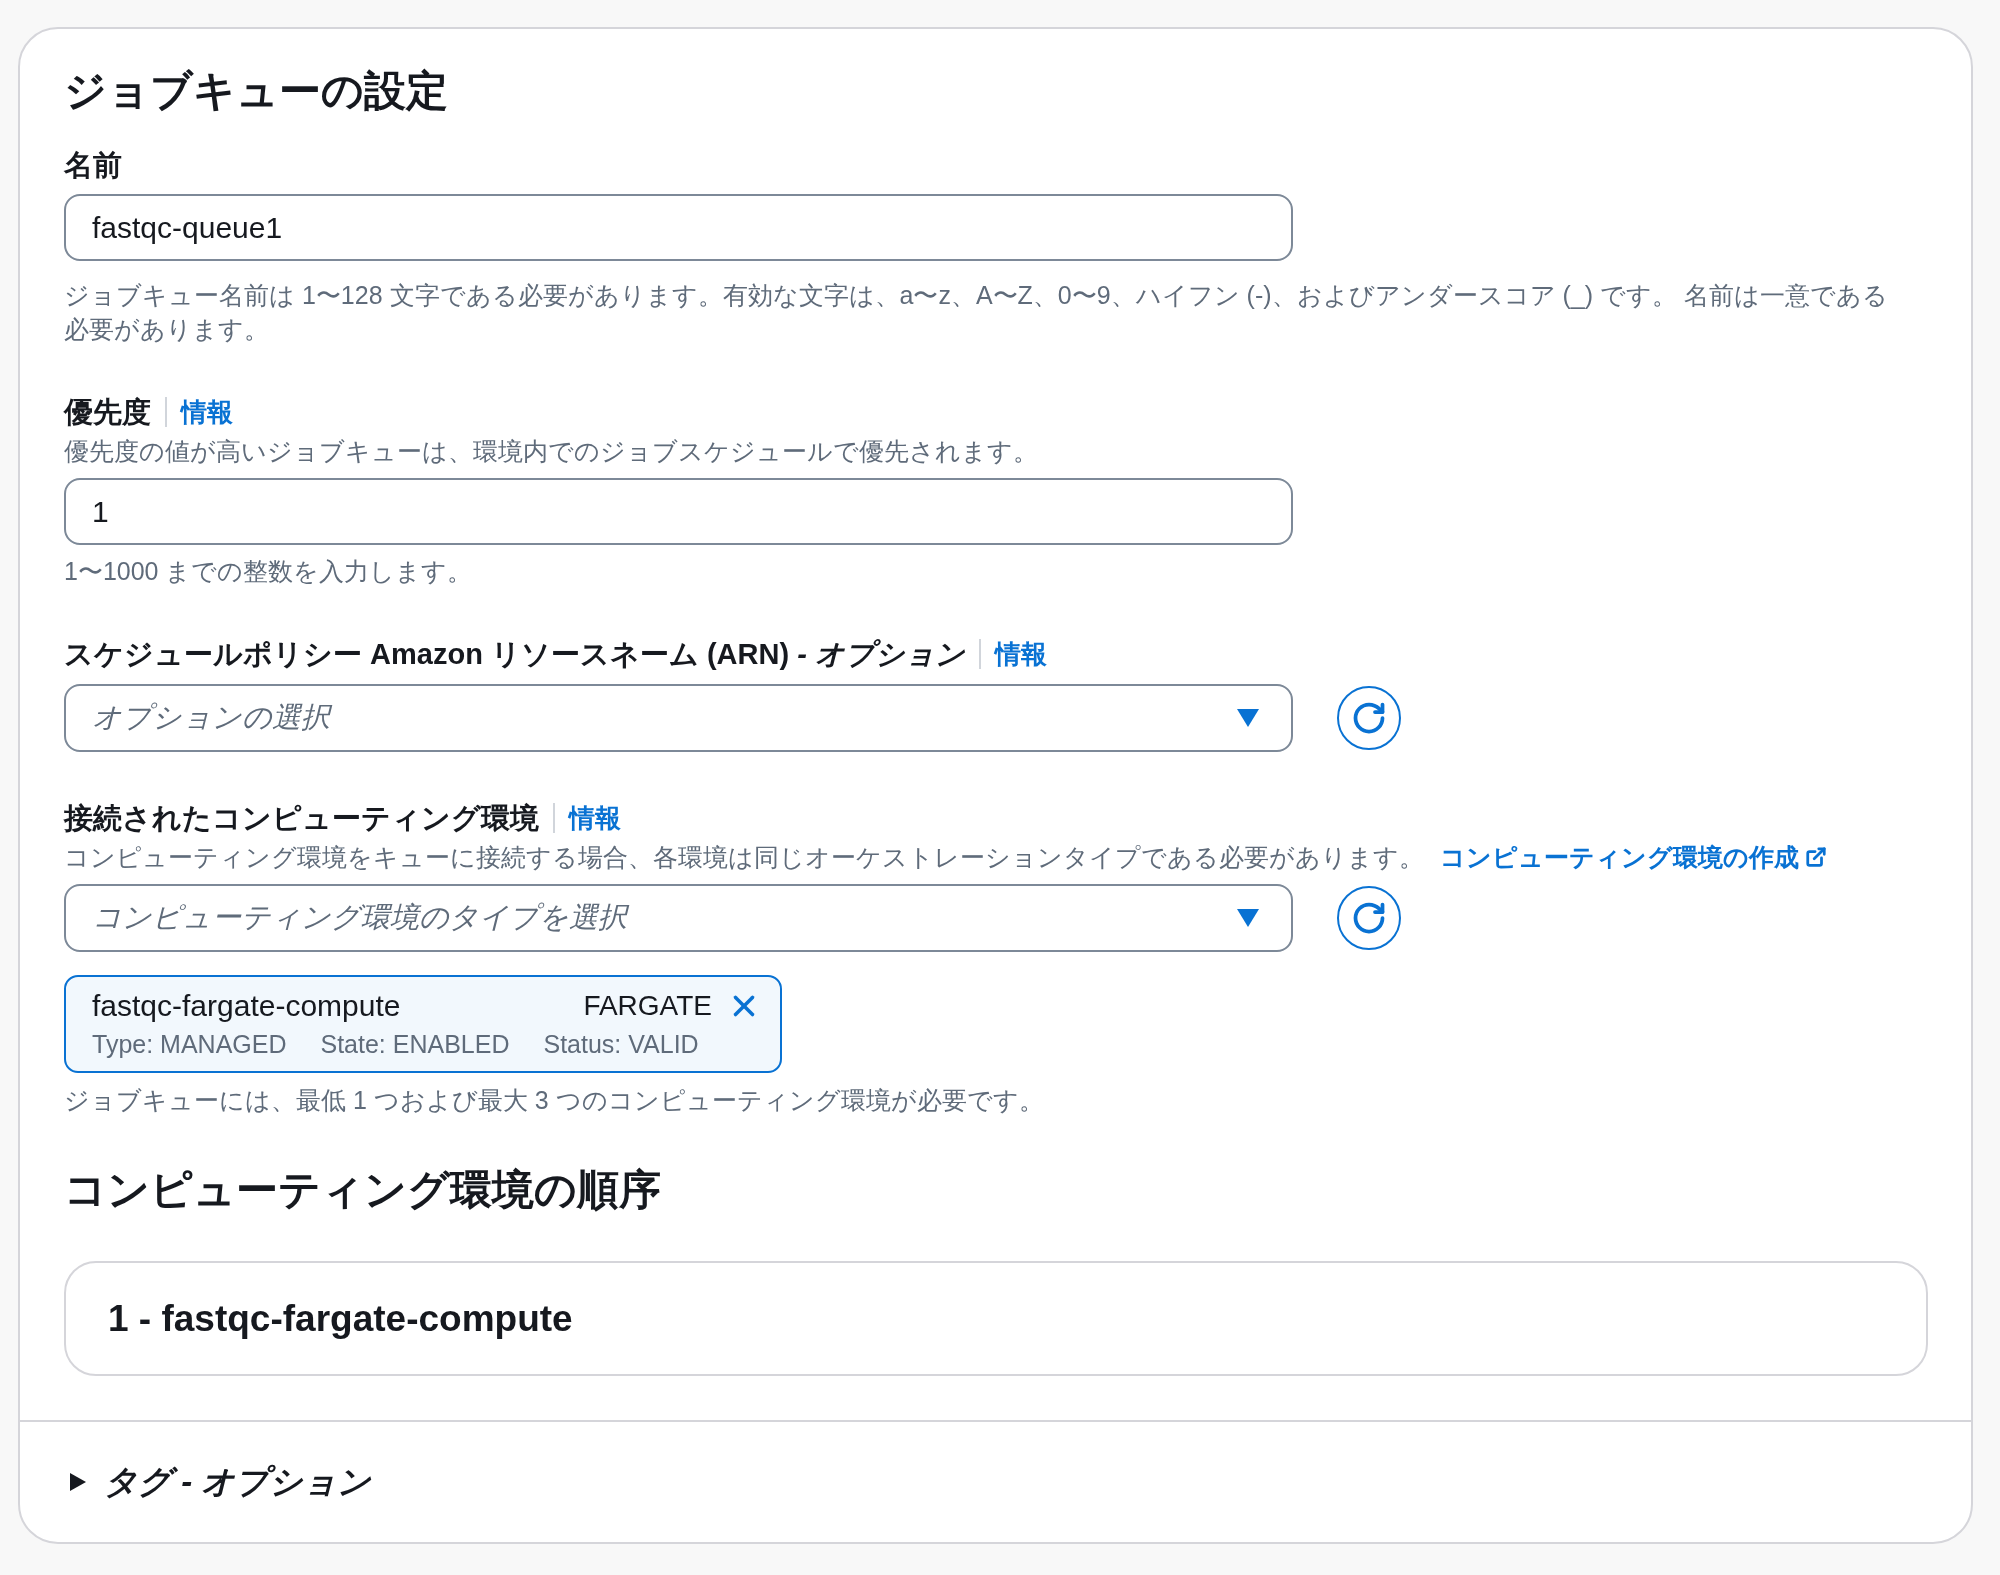  I want to click on field-description: コンピューティング環境をキューに接続する場合、各環境は同じオーケストレーションタイプである必要があります。 コンピューティング環境の作成, so click(995, 857).